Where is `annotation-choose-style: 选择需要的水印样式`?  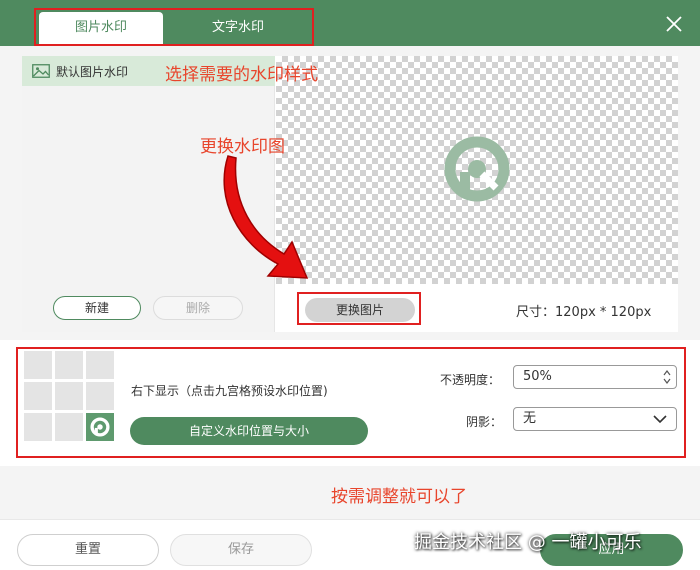 annotation-choose-style: 选择需要的水印样式 is located at coordinates (241, 75).